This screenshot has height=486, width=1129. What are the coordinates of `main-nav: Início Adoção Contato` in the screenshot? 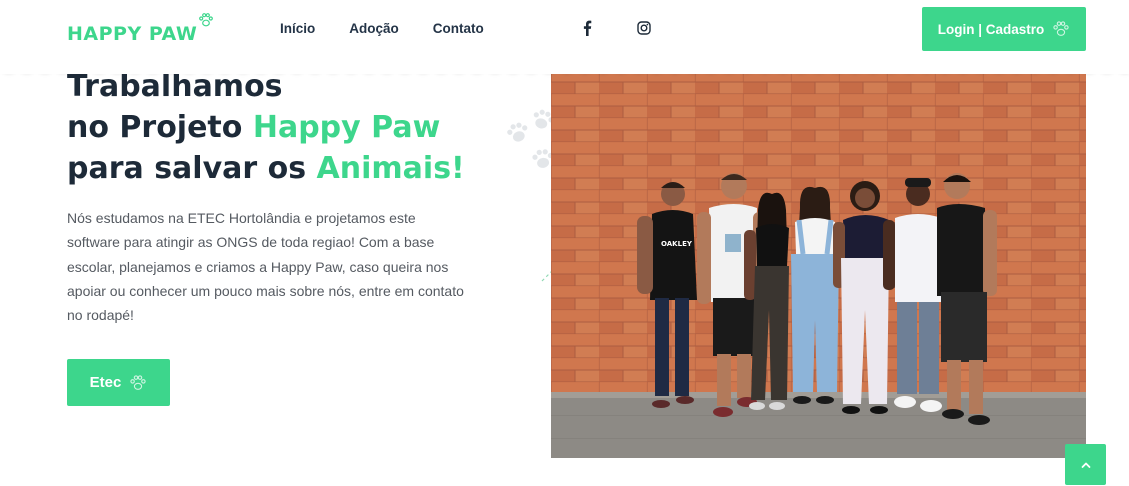 It's located at (399, 29).